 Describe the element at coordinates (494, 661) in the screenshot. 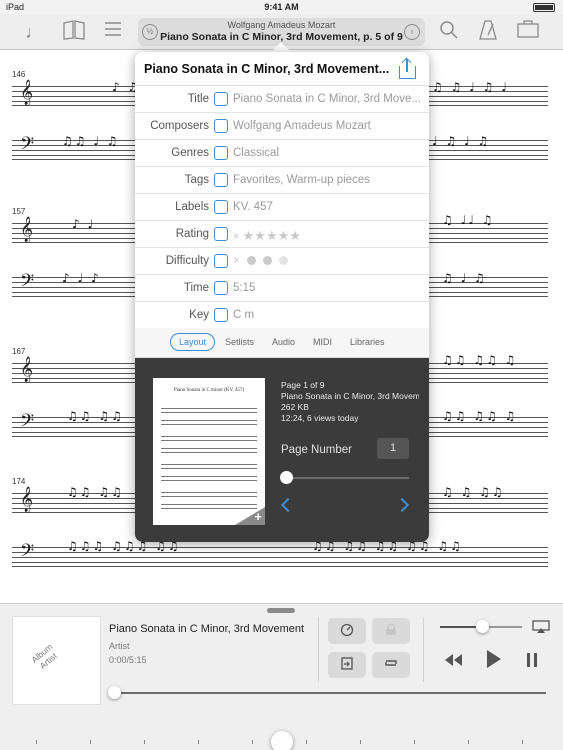

I see `play-icon` at that location.